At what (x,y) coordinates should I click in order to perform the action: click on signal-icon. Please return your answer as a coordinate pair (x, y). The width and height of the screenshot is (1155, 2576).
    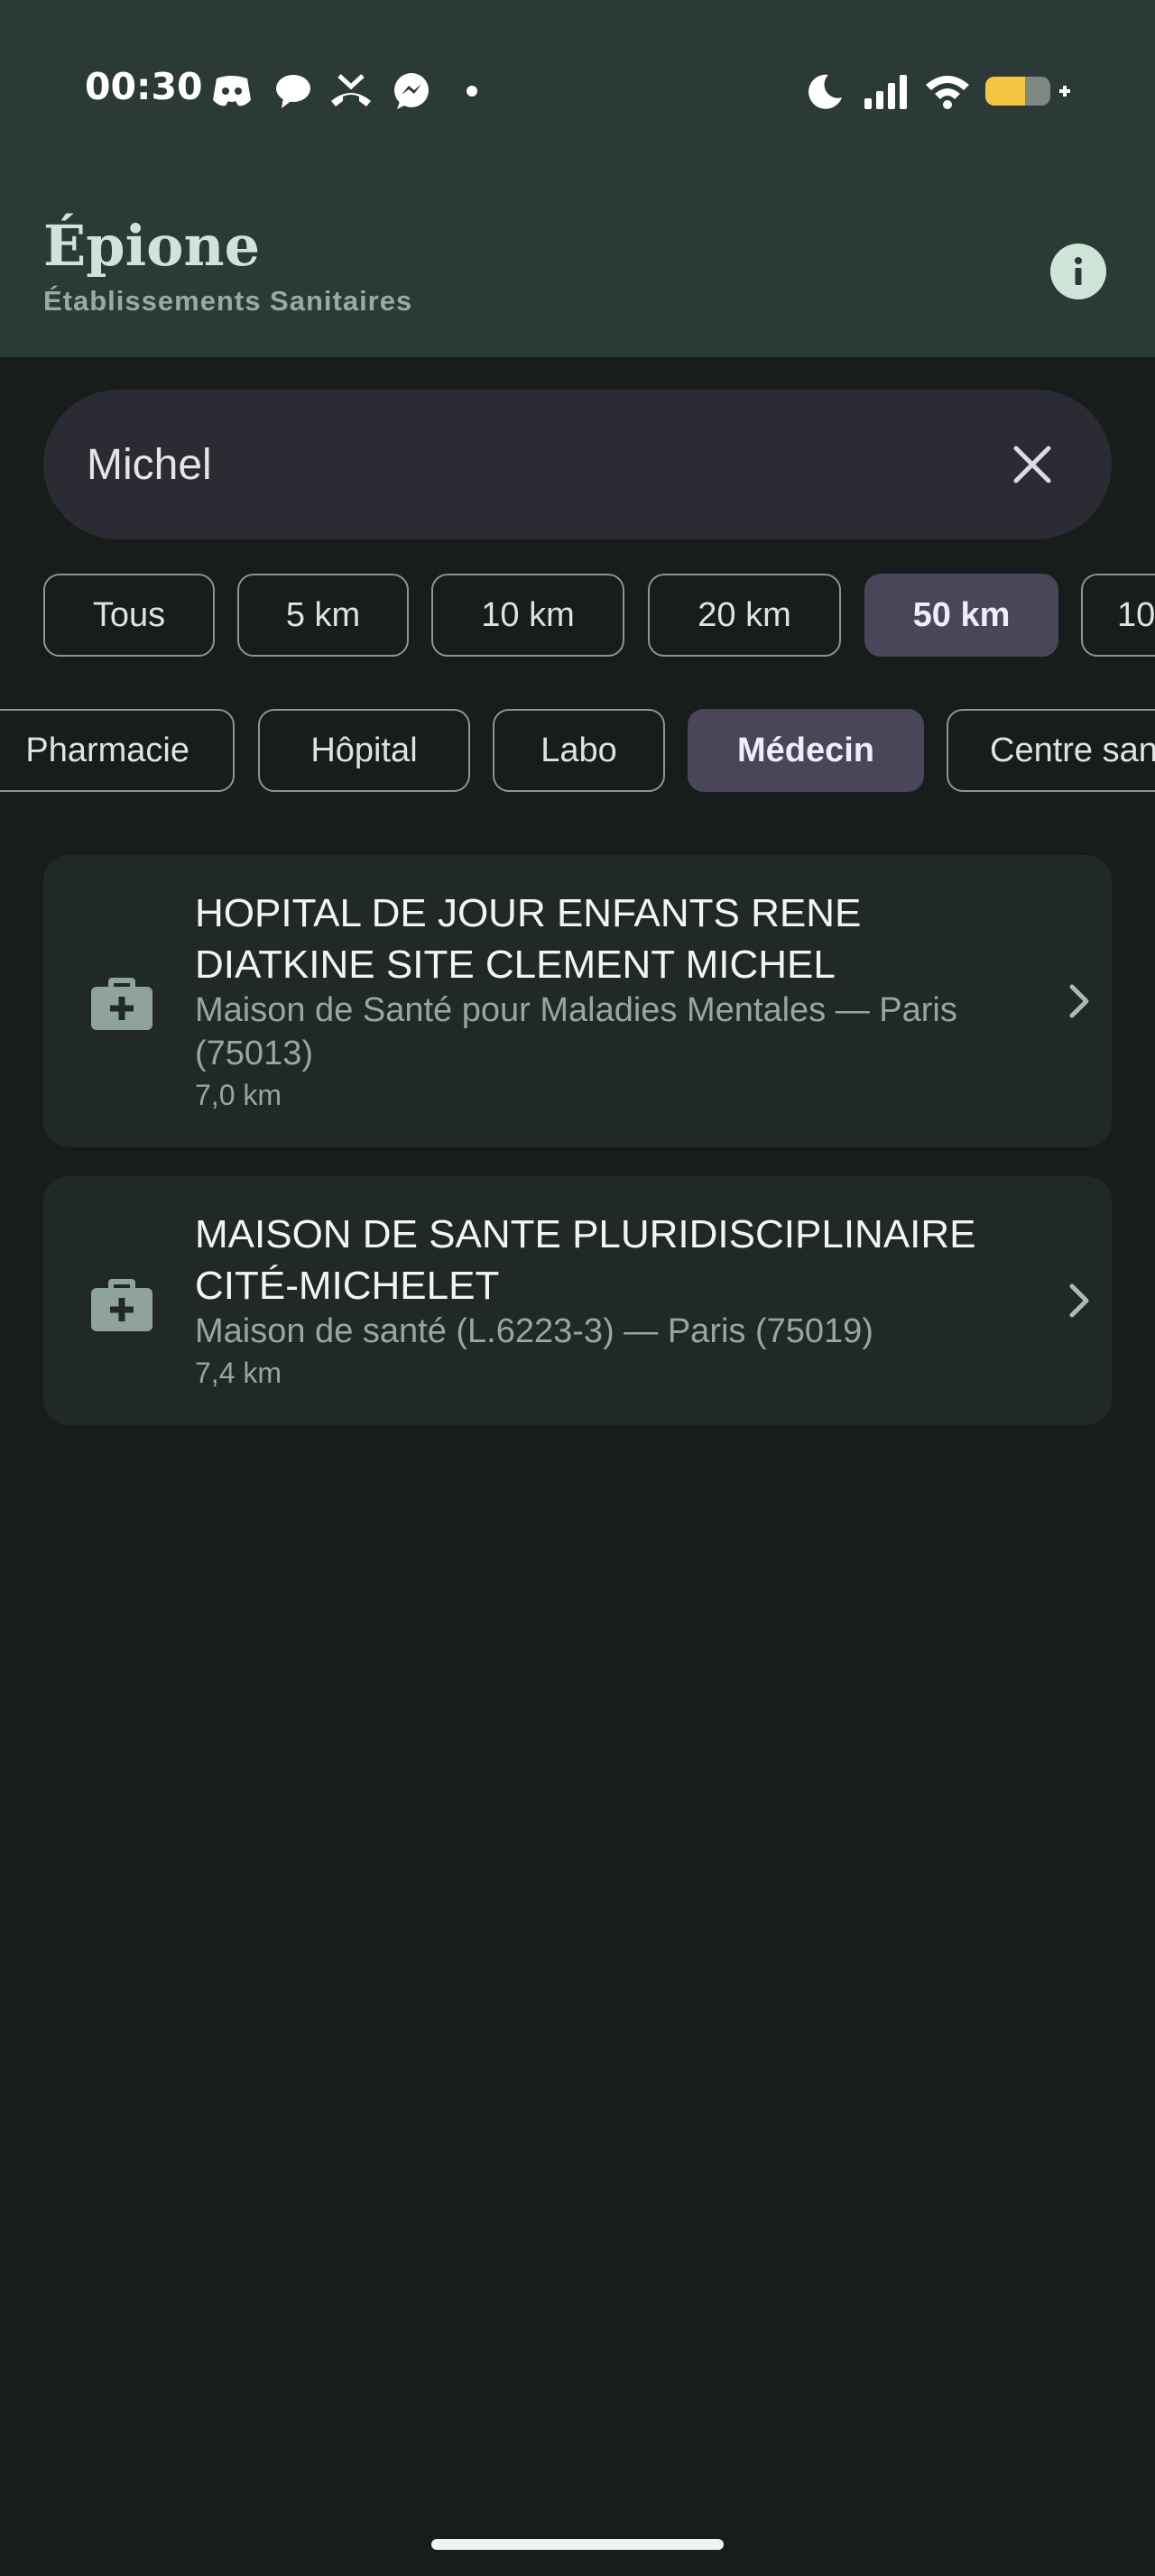
    Looking at the image, I should click on (886, 91).